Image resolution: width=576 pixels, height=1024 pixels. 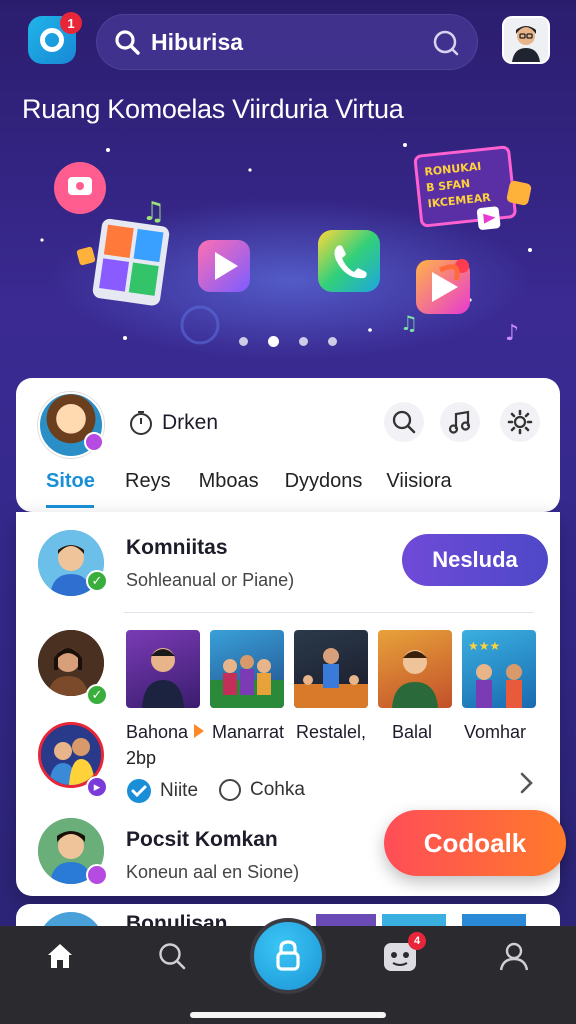 What do you see at coordinates (199, 731) in the screenshot?
I see `play-triangle-icon` at bounding box center [199, 731].